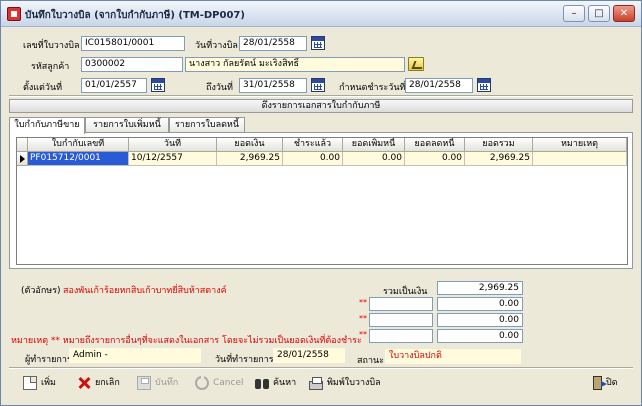 The image size is (642, 406). Describe the element at coordinates (574, 13) in the screenshot. I see `minimize-button: –` at that location.